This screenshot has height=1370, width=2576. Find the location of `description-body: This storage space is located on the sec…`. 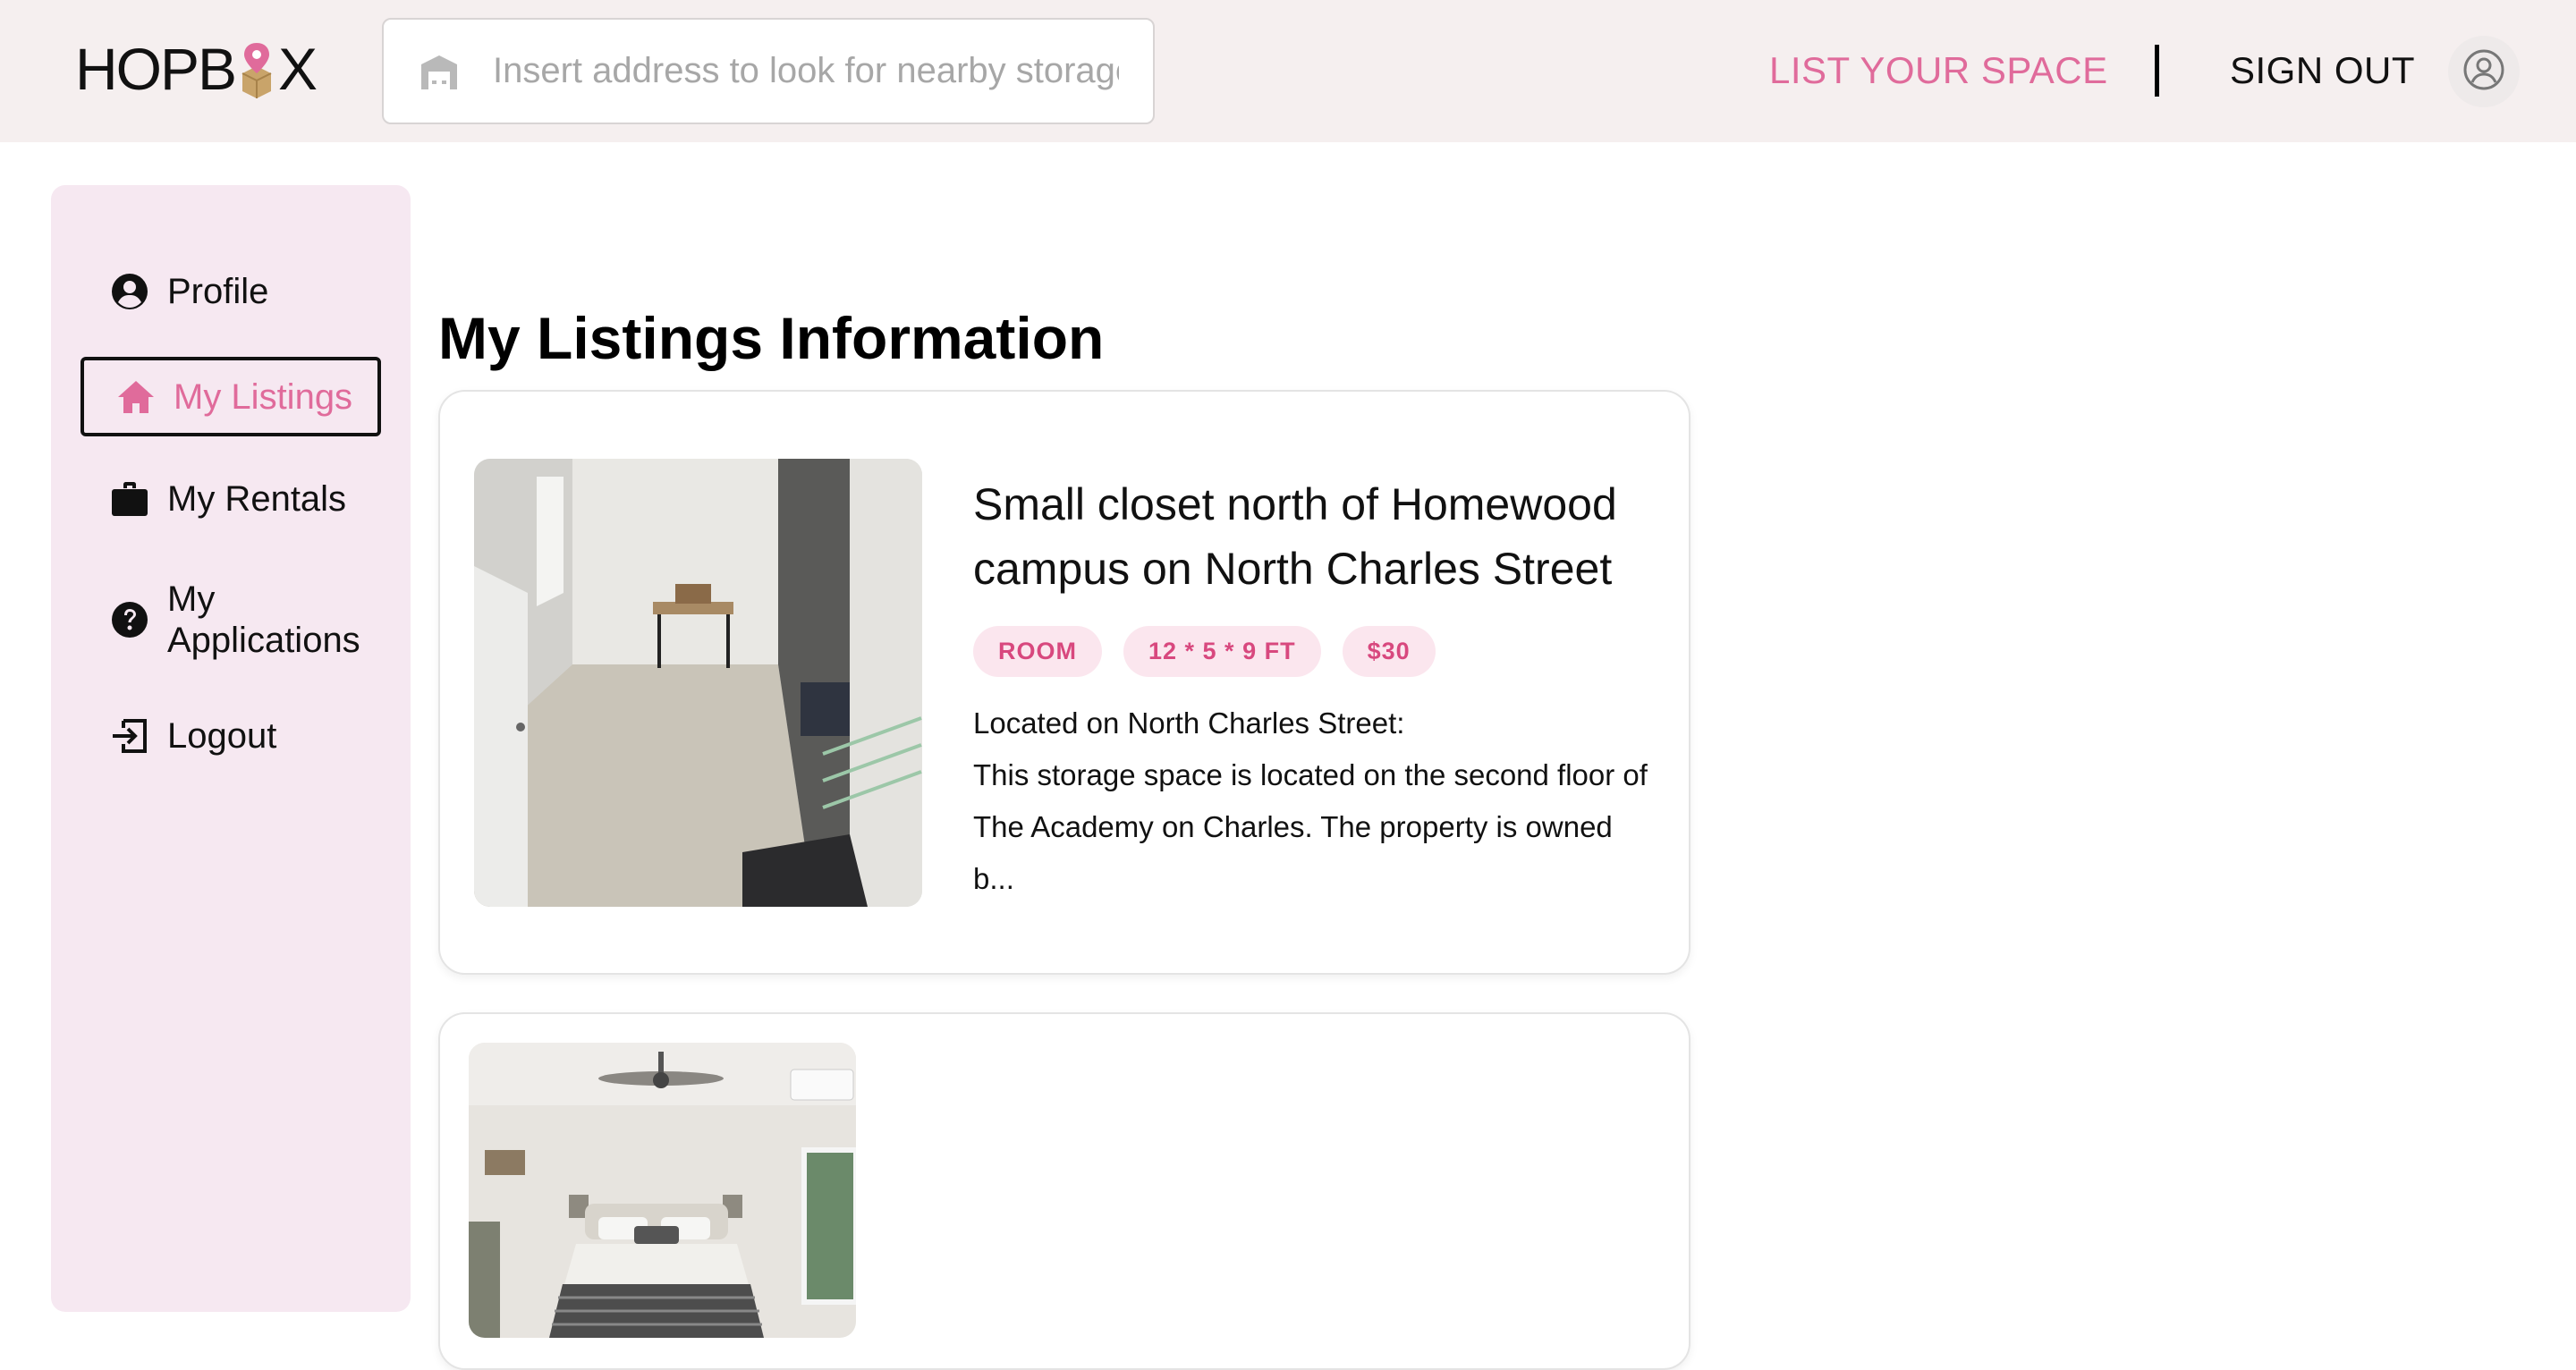

description-body: This storage space is located on the sec… is located at coordinates (1310, 826).